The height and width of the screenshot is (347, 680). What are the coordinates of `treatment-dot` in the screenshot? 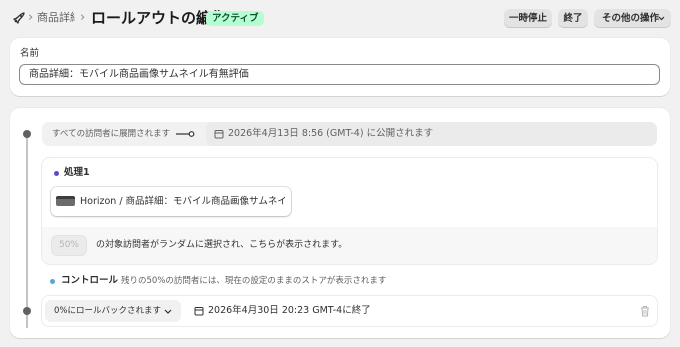 It's located at (56, 173).